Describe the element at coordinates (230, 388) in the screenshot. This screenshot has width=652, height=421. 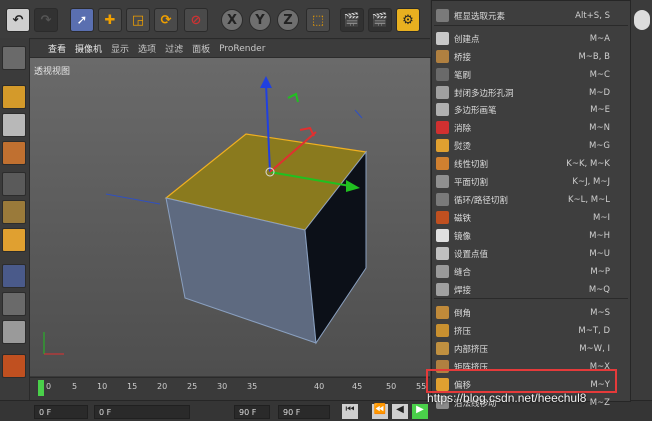
I see `timeline-ruler: 0 5 10 15 20 25 30 35 40 45 50 55` at that location.